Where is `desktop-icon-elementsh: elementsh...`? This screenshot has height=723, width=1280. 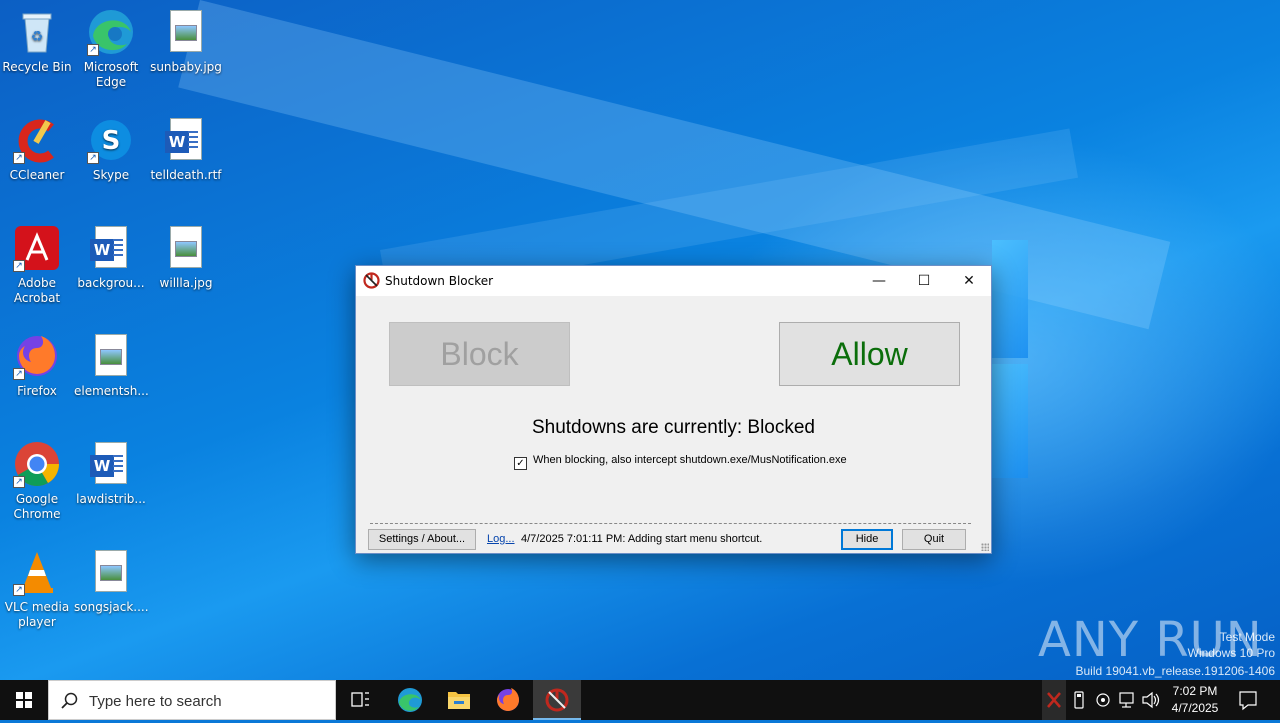 desktop-icon-elementsh: elementsh... is located at coordinates (111, 365).